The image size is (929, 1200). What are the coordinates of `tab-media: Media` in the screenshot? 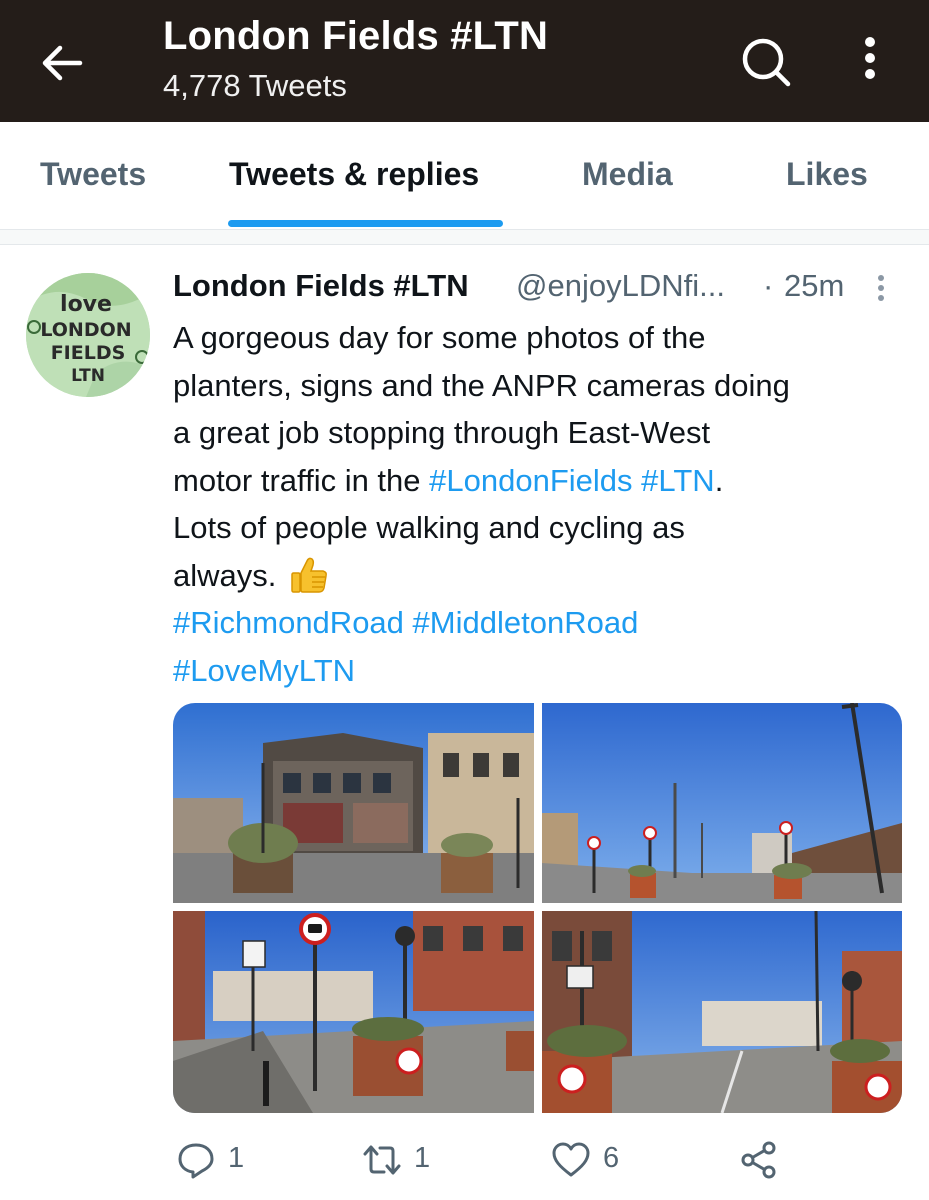 It's located at (627, 174).